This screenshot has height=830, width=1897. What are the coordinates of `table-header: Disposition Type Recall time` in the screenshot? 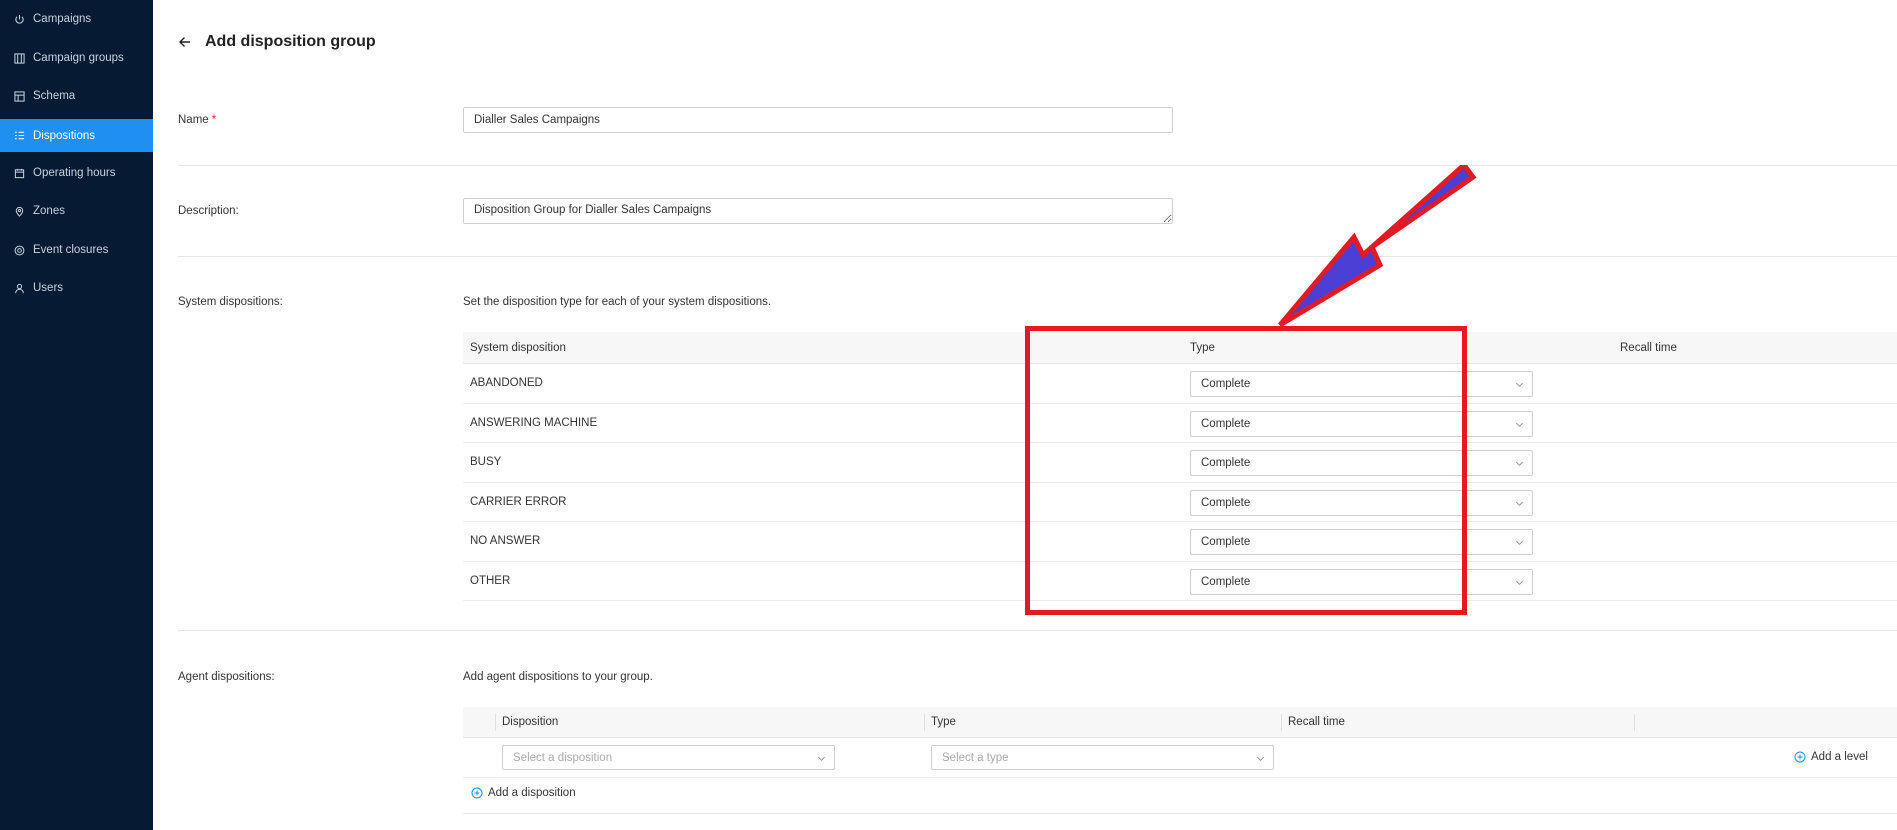 It's located at (1180, 722).